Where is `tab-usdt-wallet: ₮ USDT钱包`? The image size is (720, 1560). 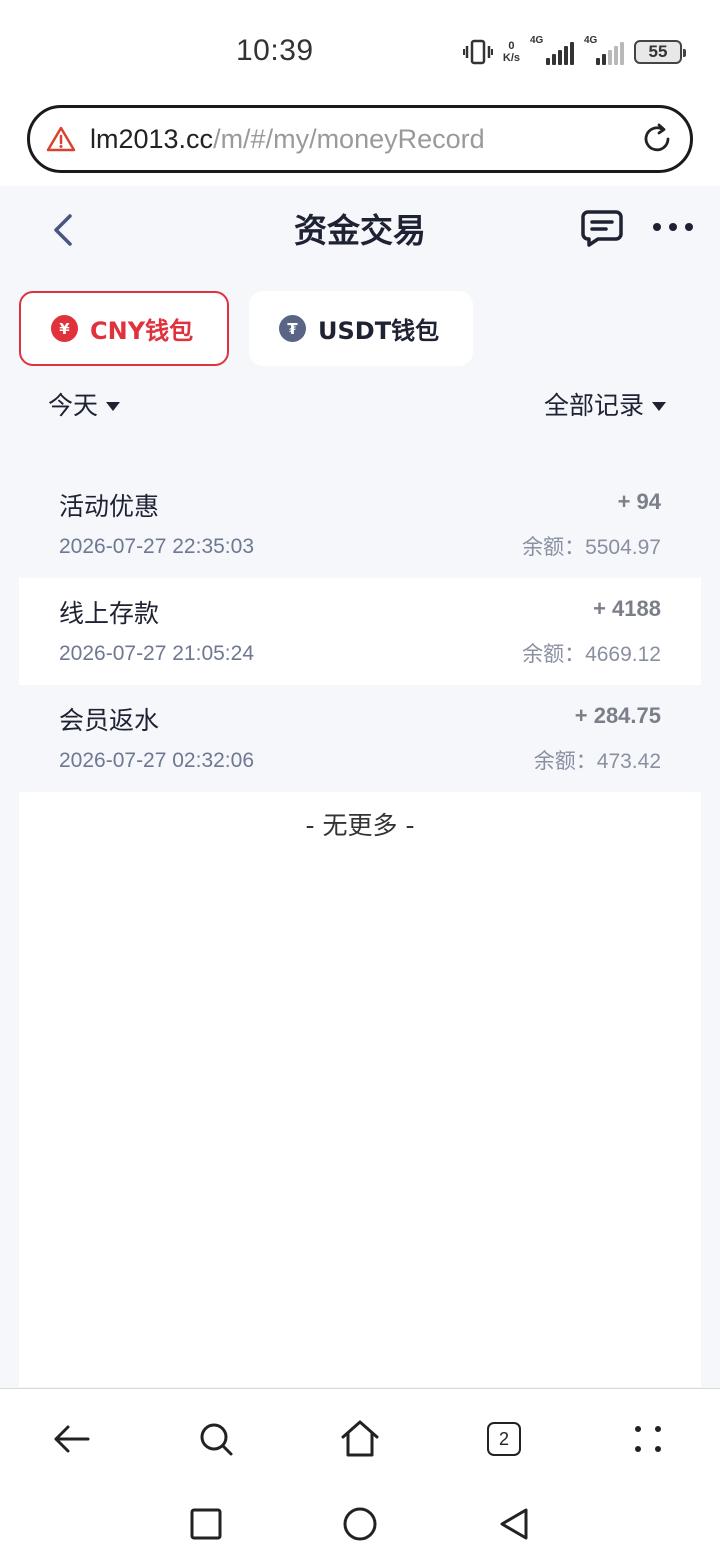
tab-usdt-wallet: ₮ USDT钱包 is located at coordinates (361, 328).